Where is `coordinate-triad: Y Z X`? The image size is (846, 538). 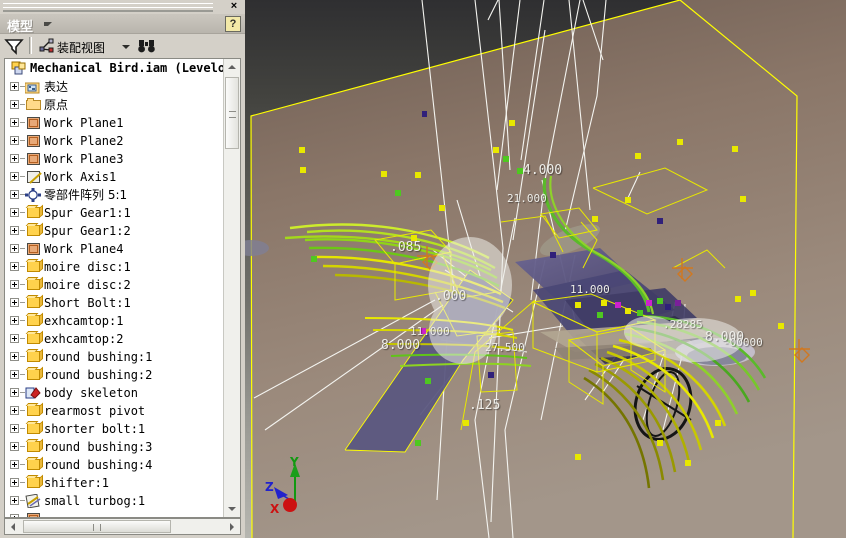
coordinate-triad: Y Z X is located at coordinates (297, 490).